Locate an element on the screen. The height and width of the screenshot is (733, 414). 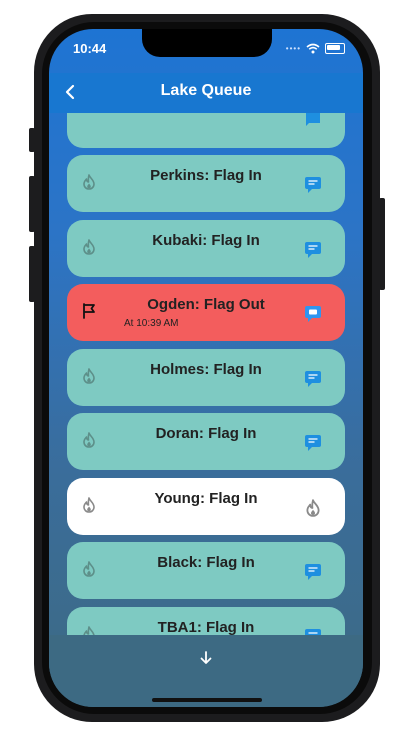
scroll-down-button is located at coordinates (206, 658).